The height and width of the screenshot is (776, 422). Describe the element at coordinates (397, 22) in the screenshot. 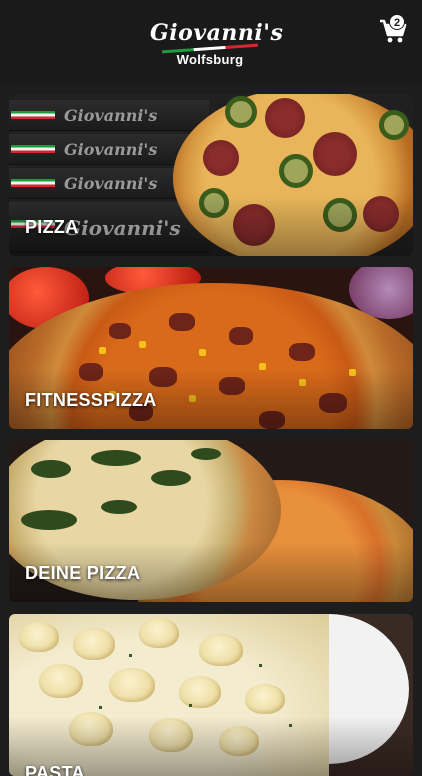

I see `cart-count-badge: 2` at that location.